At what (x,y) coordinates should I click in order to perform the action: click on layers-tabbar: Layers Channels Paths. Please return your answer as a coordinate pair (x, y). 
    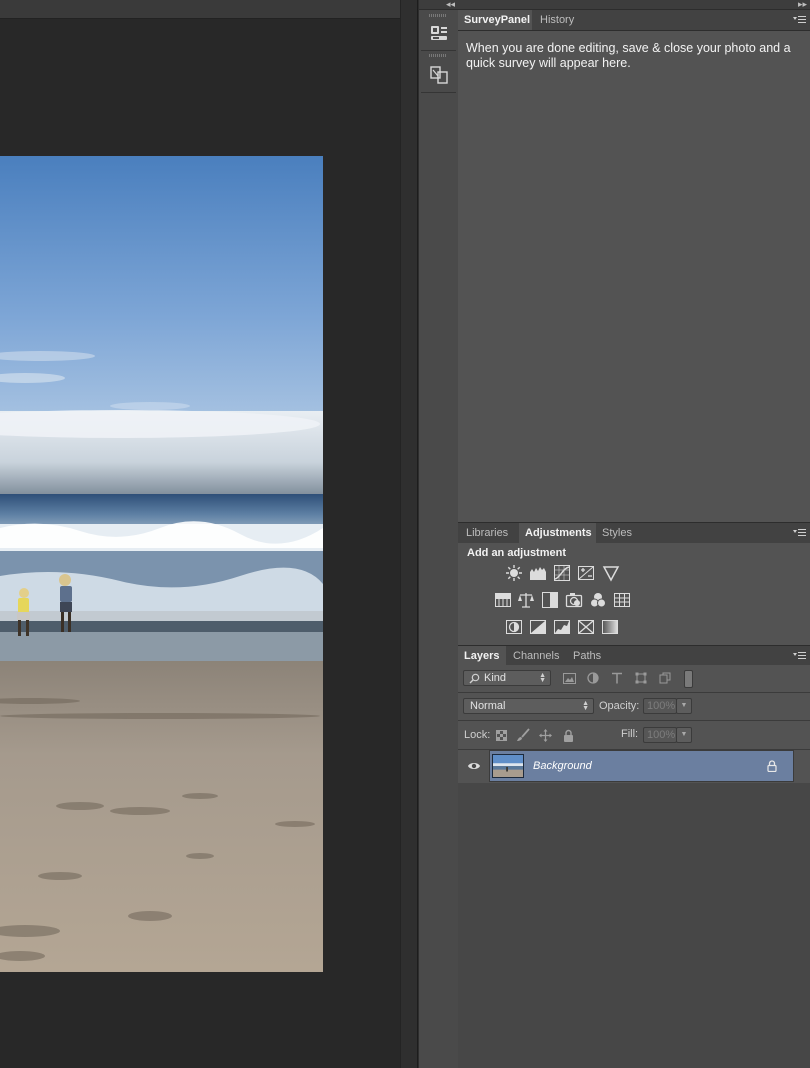
    Looking at the image, I should click on (634, 656).